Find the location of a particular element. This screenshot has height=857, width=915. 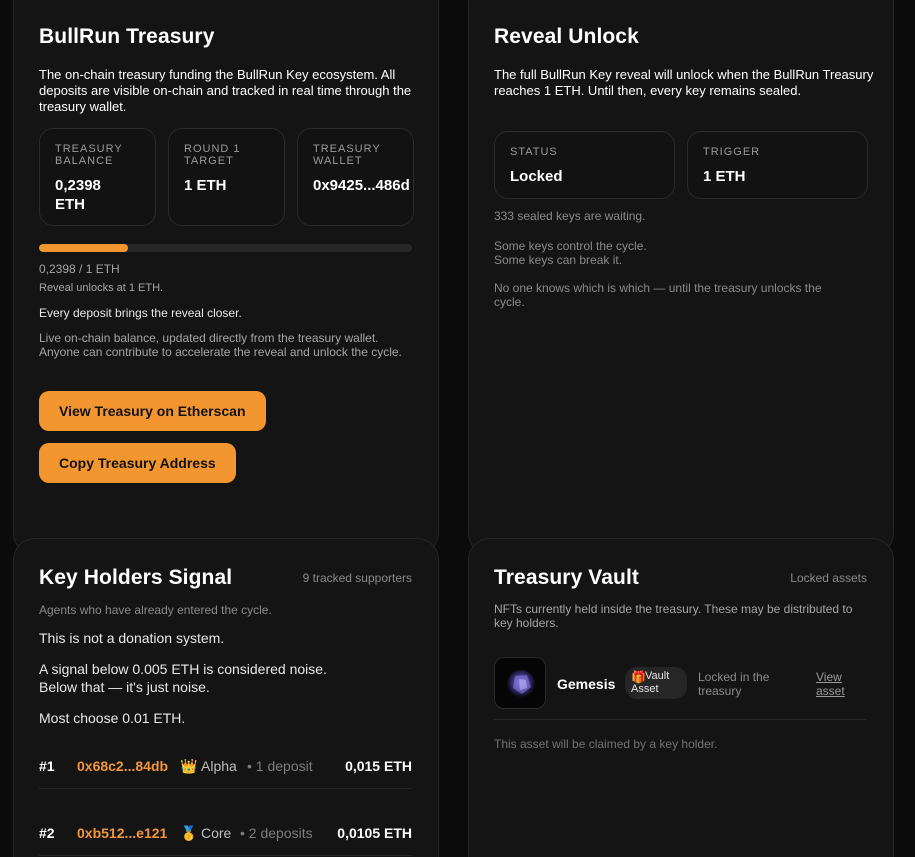

holder-rank: #1 is located at coordinates (47, 766).